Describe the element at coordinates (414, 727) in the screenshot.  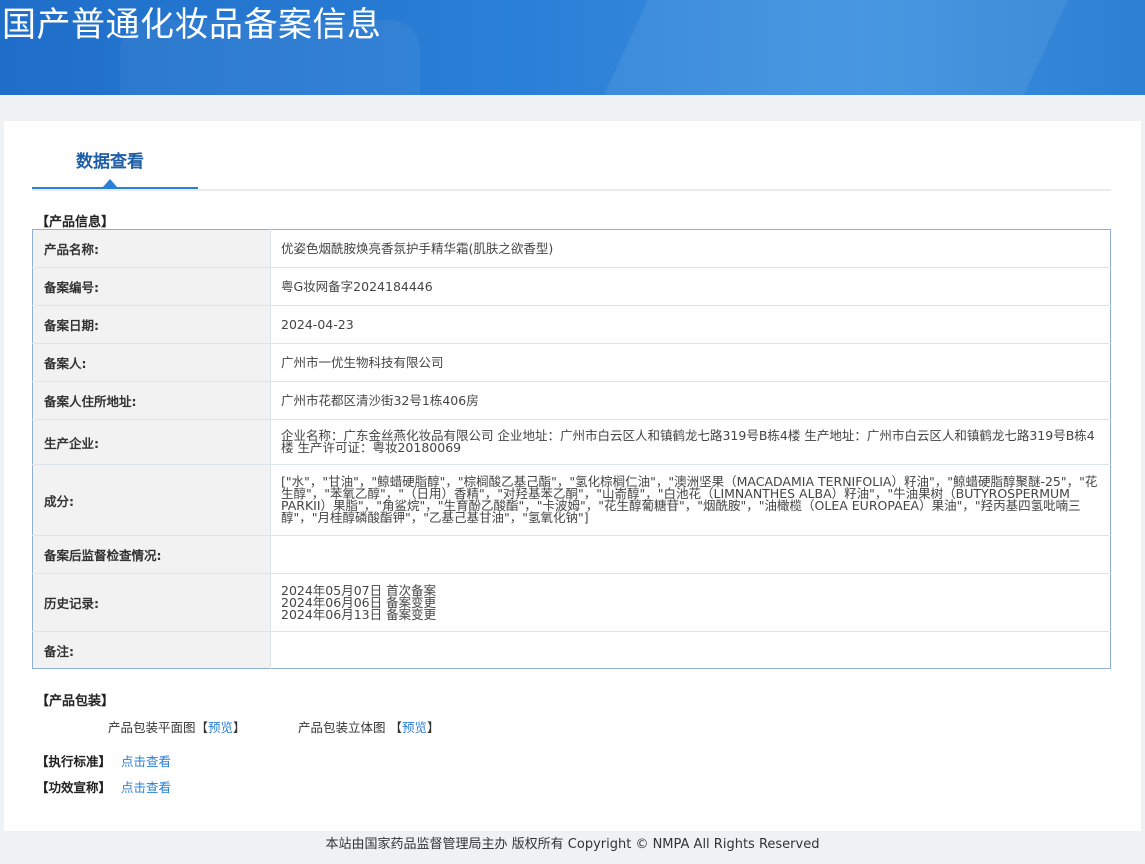
I see `packaging-stereo-preview-link: 预览` at that location.